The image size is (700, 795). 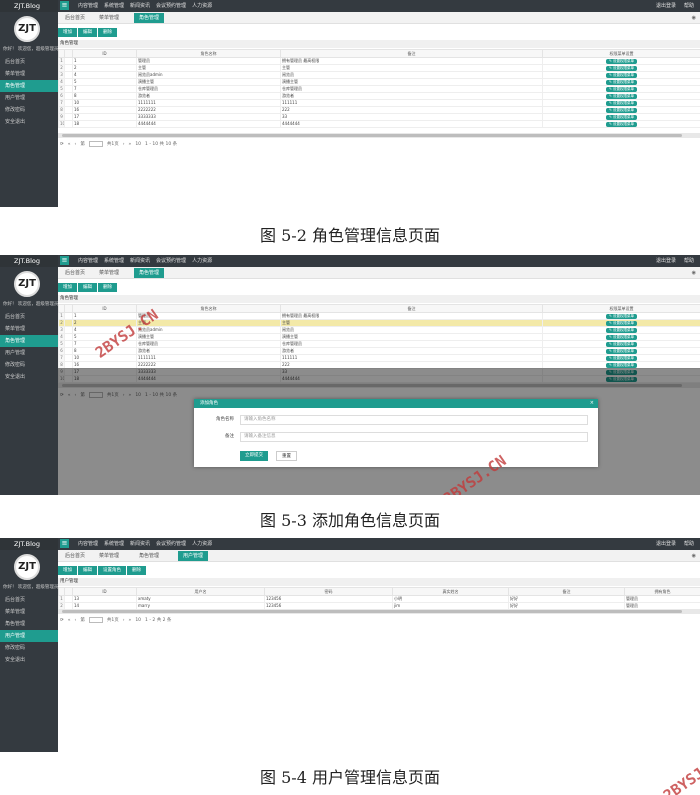 I want to click on reset-button: 重置, so click(x=286, y=456).